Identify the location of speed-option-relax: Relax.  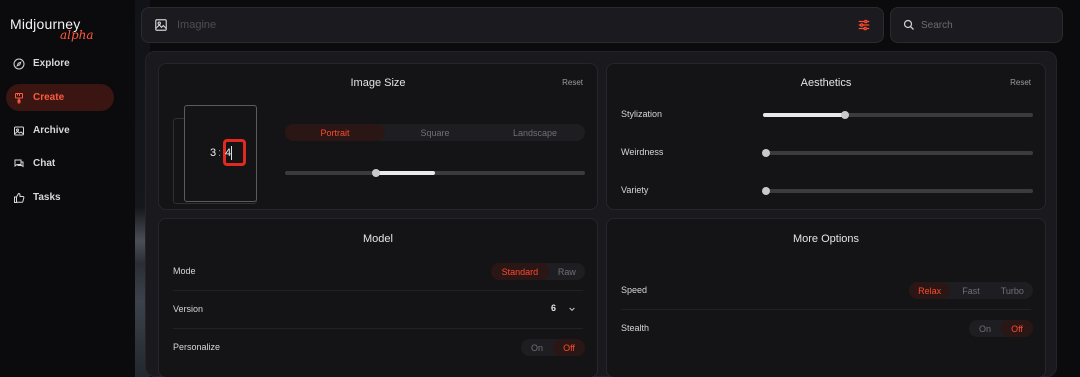
(930, 290).